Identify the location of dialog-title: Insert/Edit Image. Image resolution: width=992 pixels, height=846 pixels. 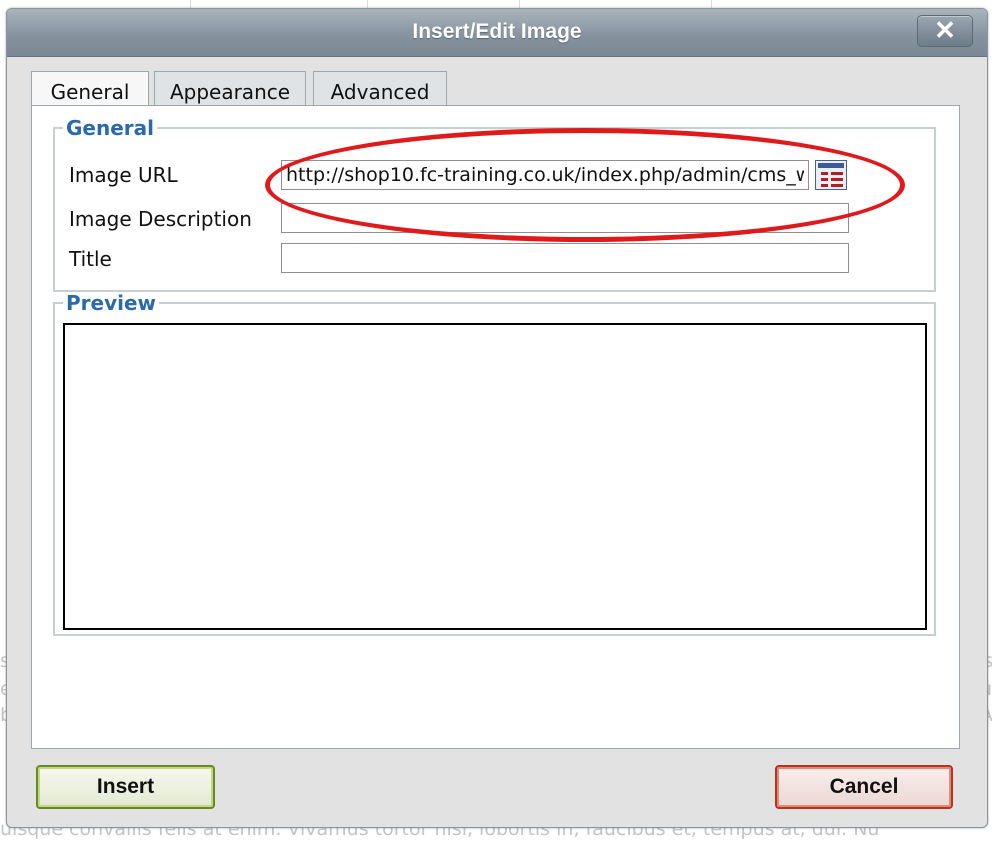
(497, 31).